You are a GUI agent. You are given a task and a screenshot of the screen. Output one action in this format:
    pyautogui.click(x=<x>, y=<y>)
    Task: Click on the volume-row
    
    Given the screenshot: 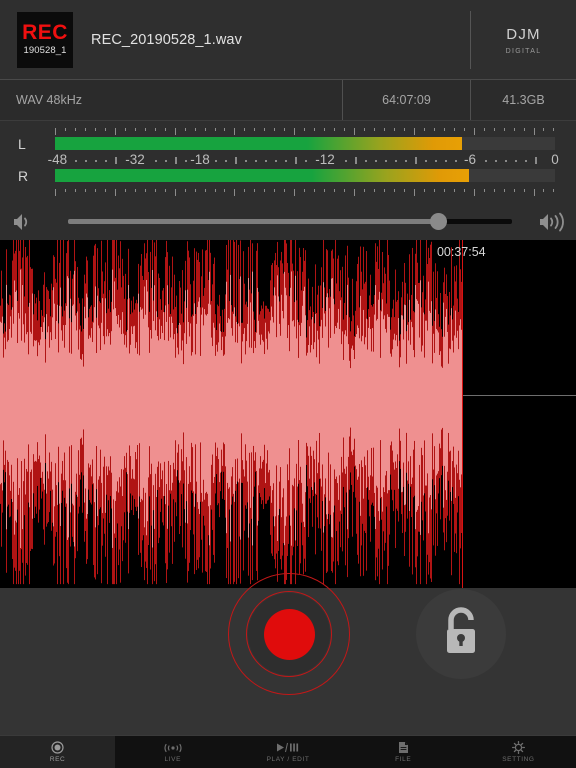 What is the action you would take?
    pyautogui.click(x=288, y=221)
    